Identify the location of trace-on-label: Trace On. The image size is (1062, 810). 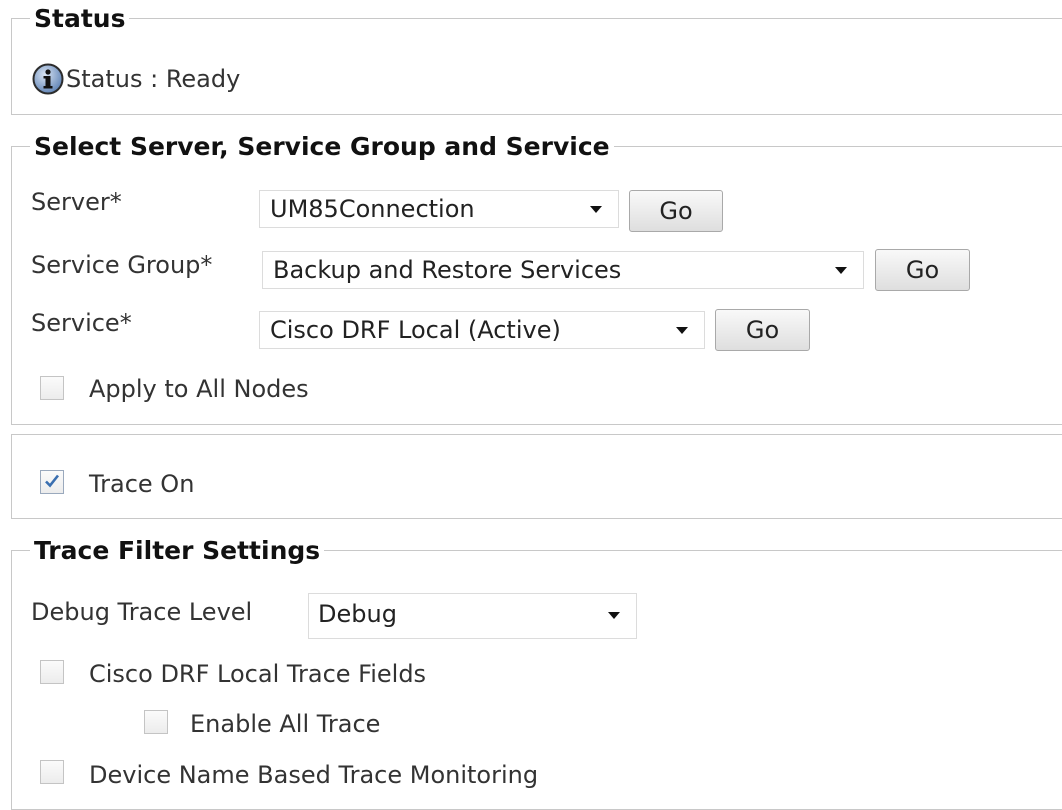
(142, 484).